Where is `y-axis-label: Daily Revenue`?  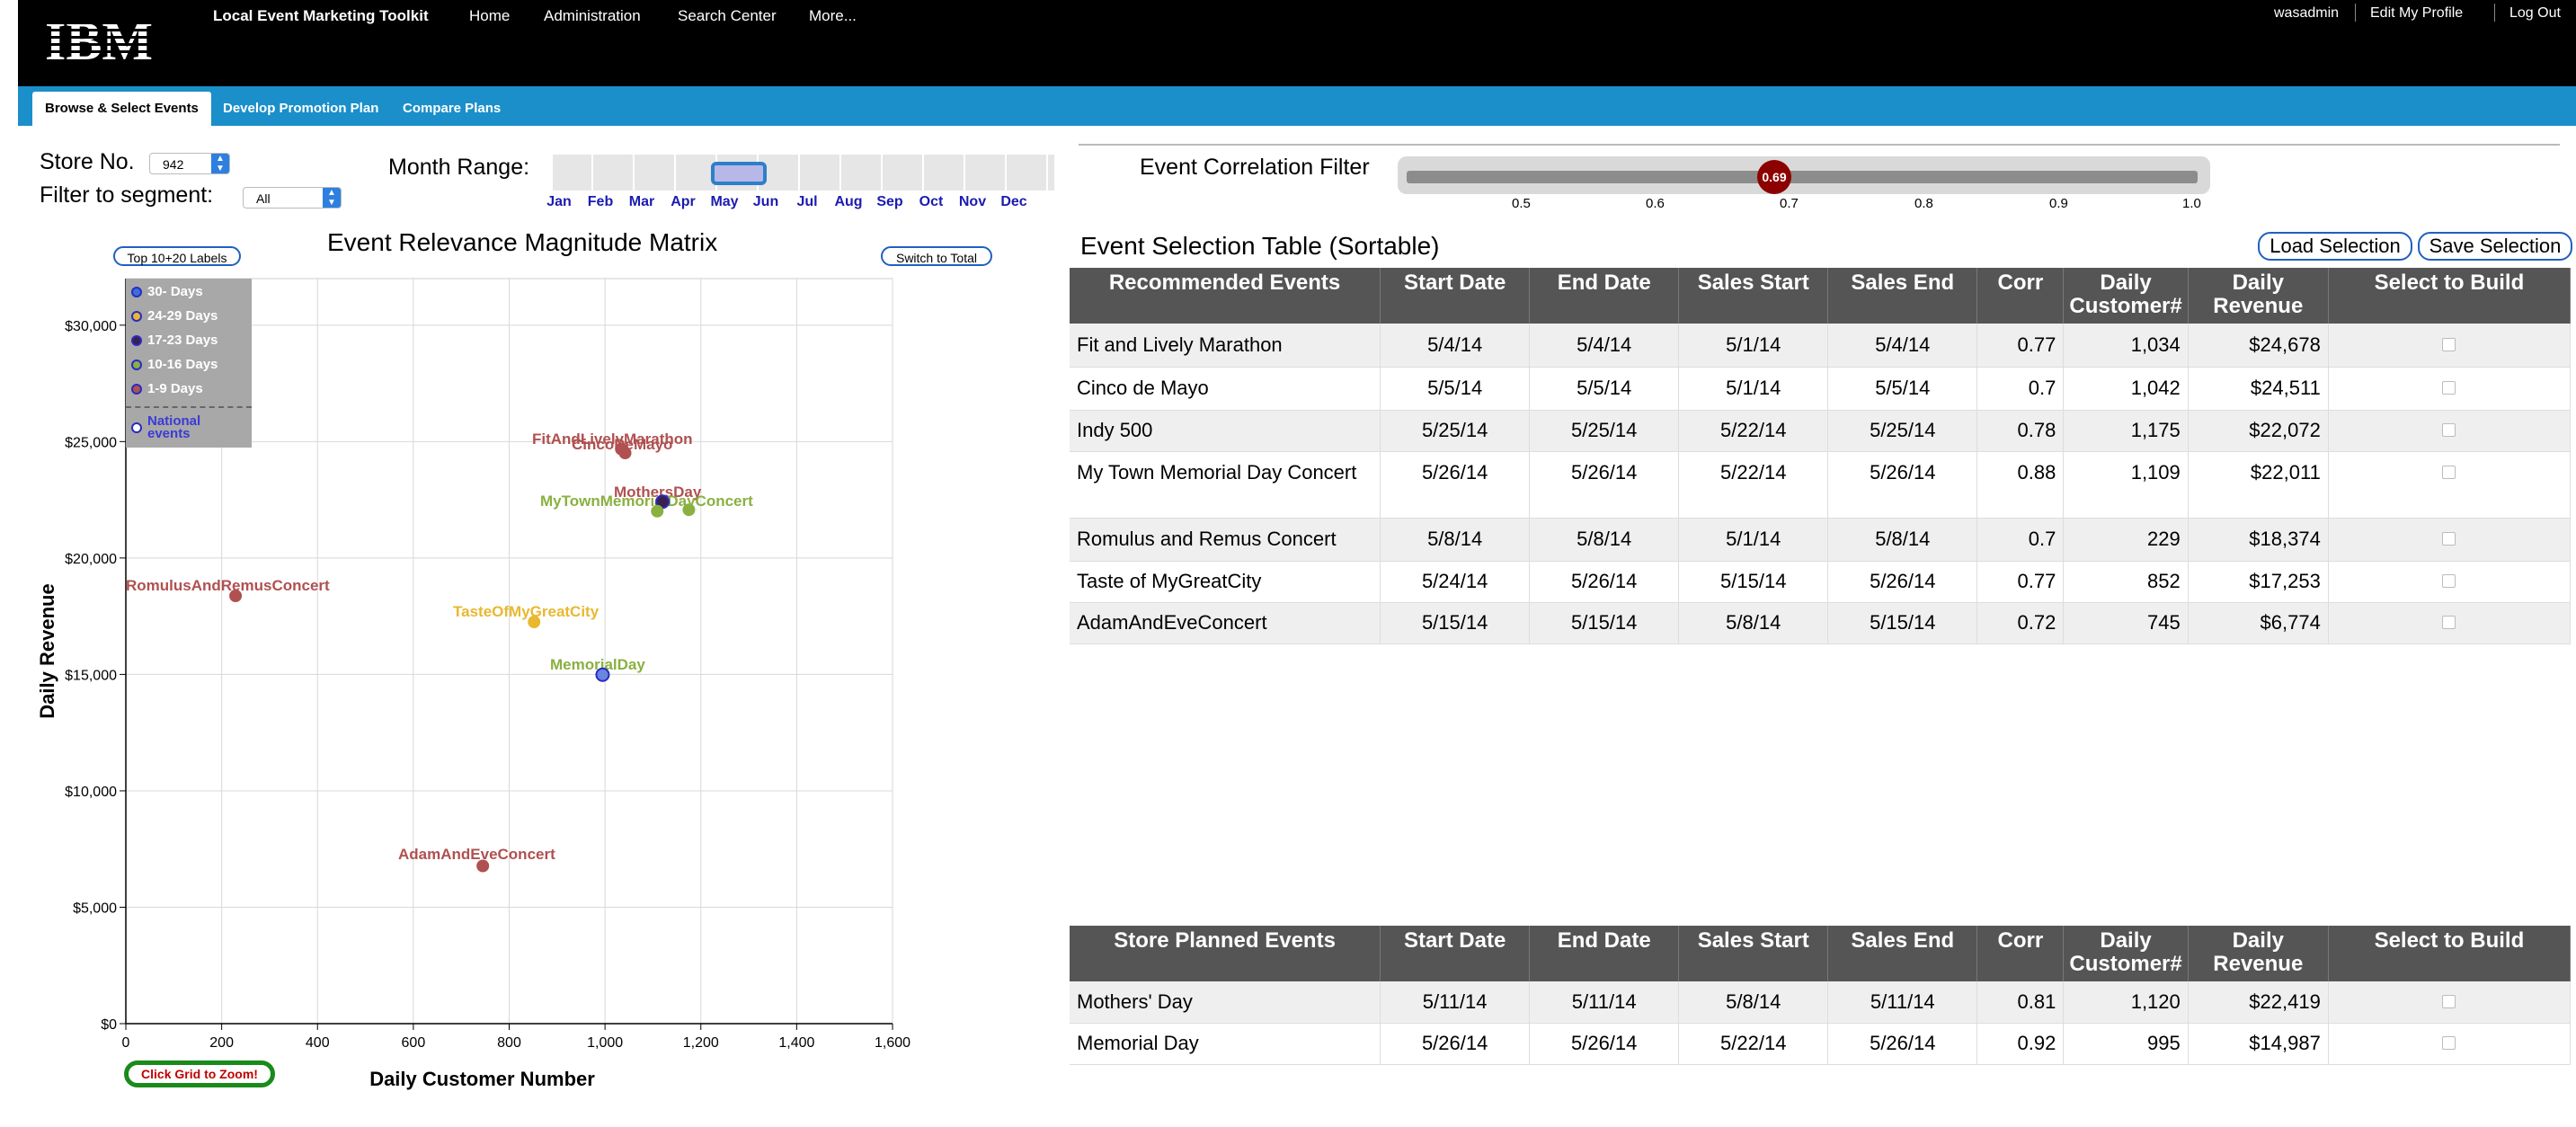 y-axis-label: Daily Revenue is located at coordinates (47, 650).